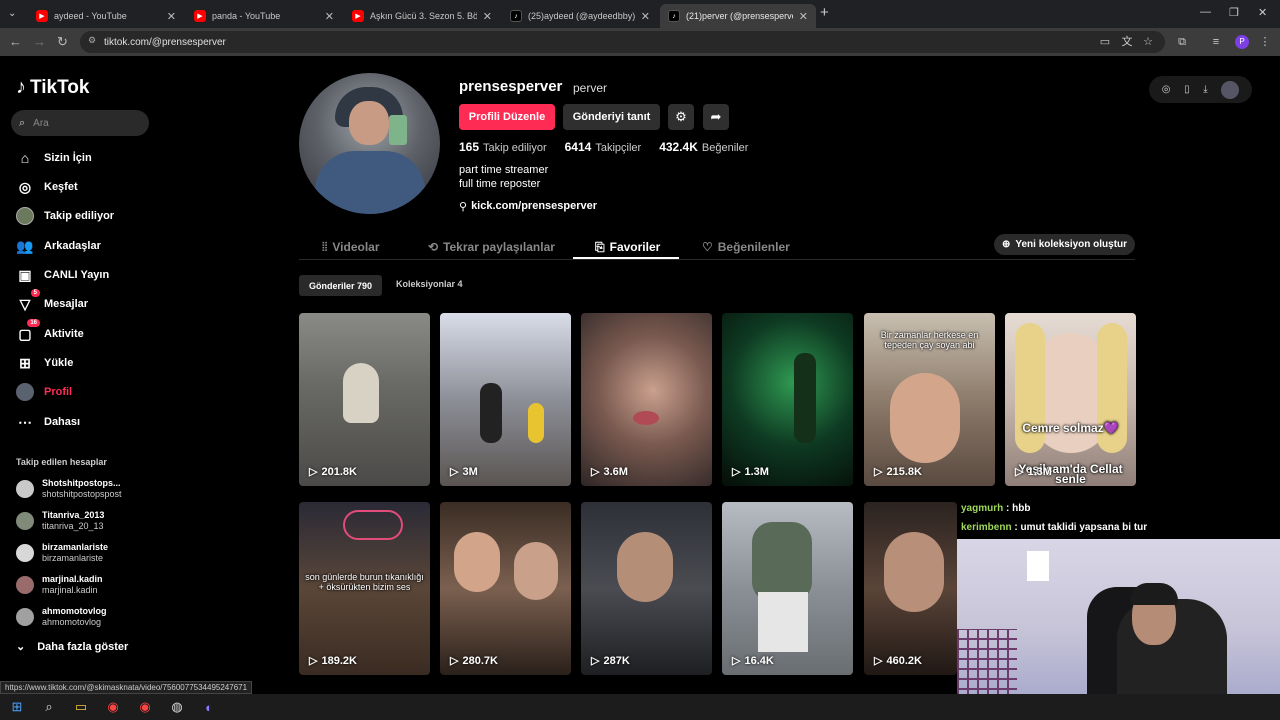  I want to click on tiktok-logo: ♪ TikTok, so click(52, 87).